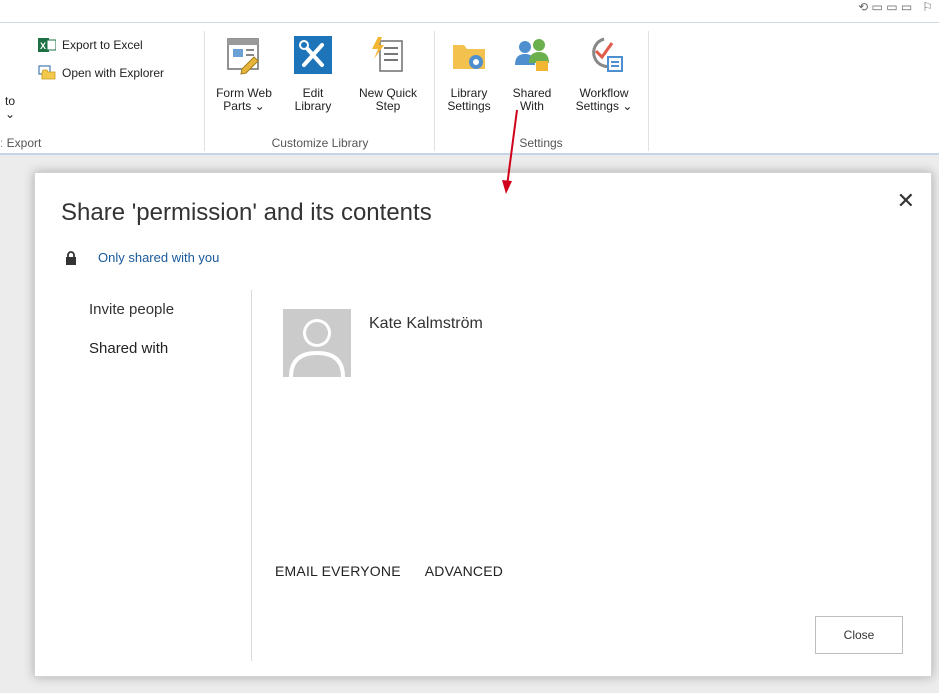  Describe the element at coordinates (387, 54) in the screenshot. I see `new-quick-step-icon` at that location.